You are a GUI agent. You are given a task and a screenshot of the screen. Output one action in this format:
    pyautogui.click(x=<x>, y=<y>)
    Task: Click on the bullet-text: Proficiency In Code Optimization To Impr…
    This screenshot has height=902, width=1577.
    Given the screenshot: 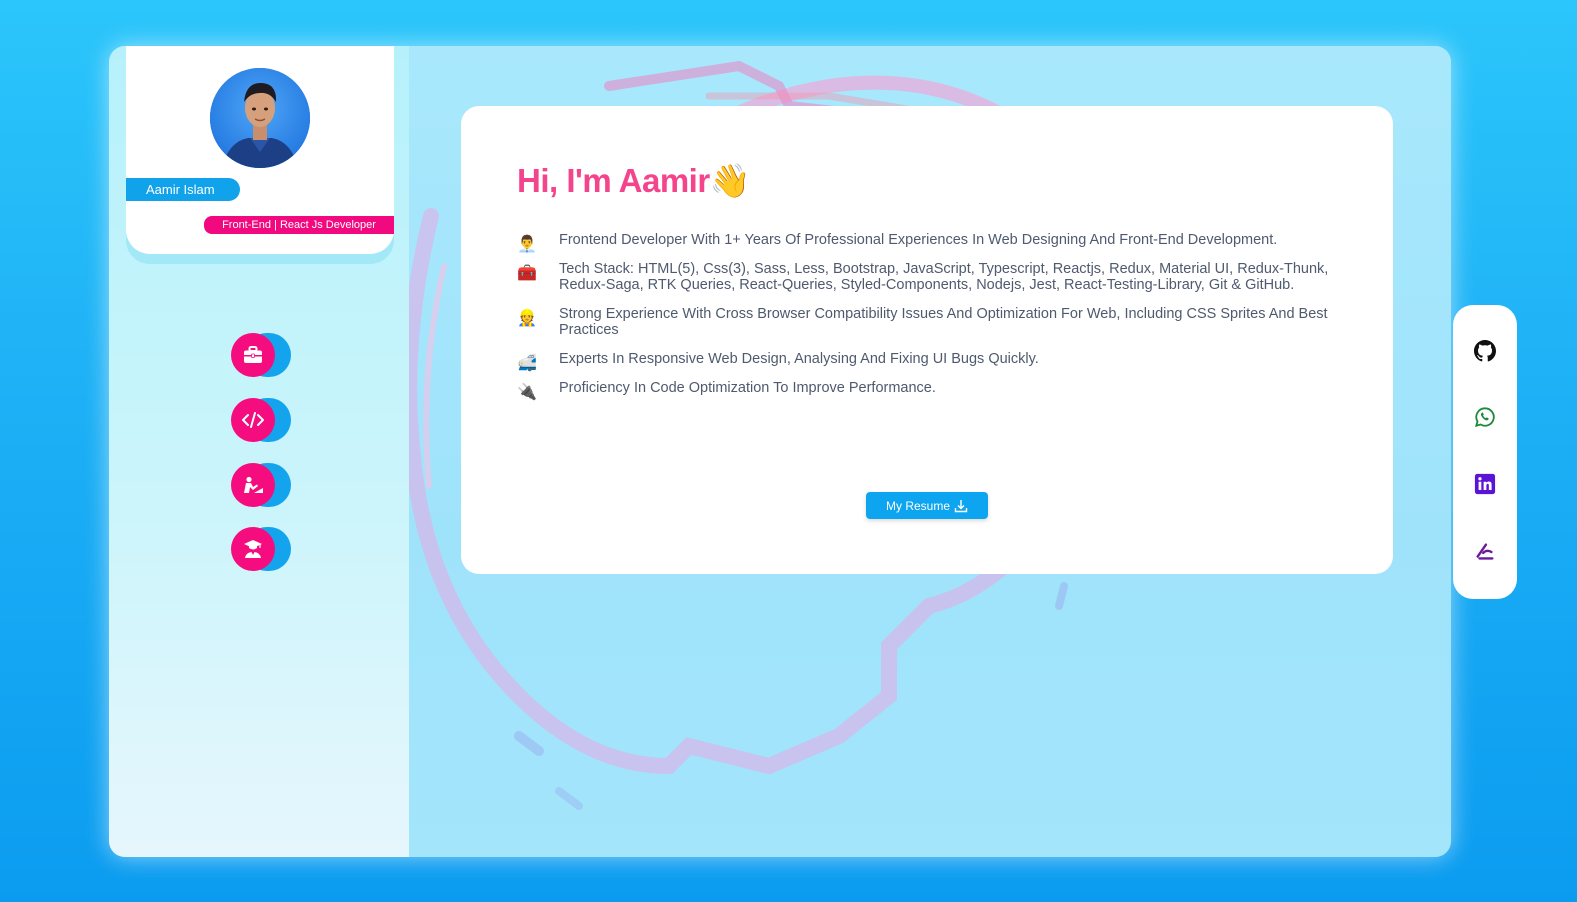 What is the action you would take?
    pyautogui.click(x=747, y=388)
    